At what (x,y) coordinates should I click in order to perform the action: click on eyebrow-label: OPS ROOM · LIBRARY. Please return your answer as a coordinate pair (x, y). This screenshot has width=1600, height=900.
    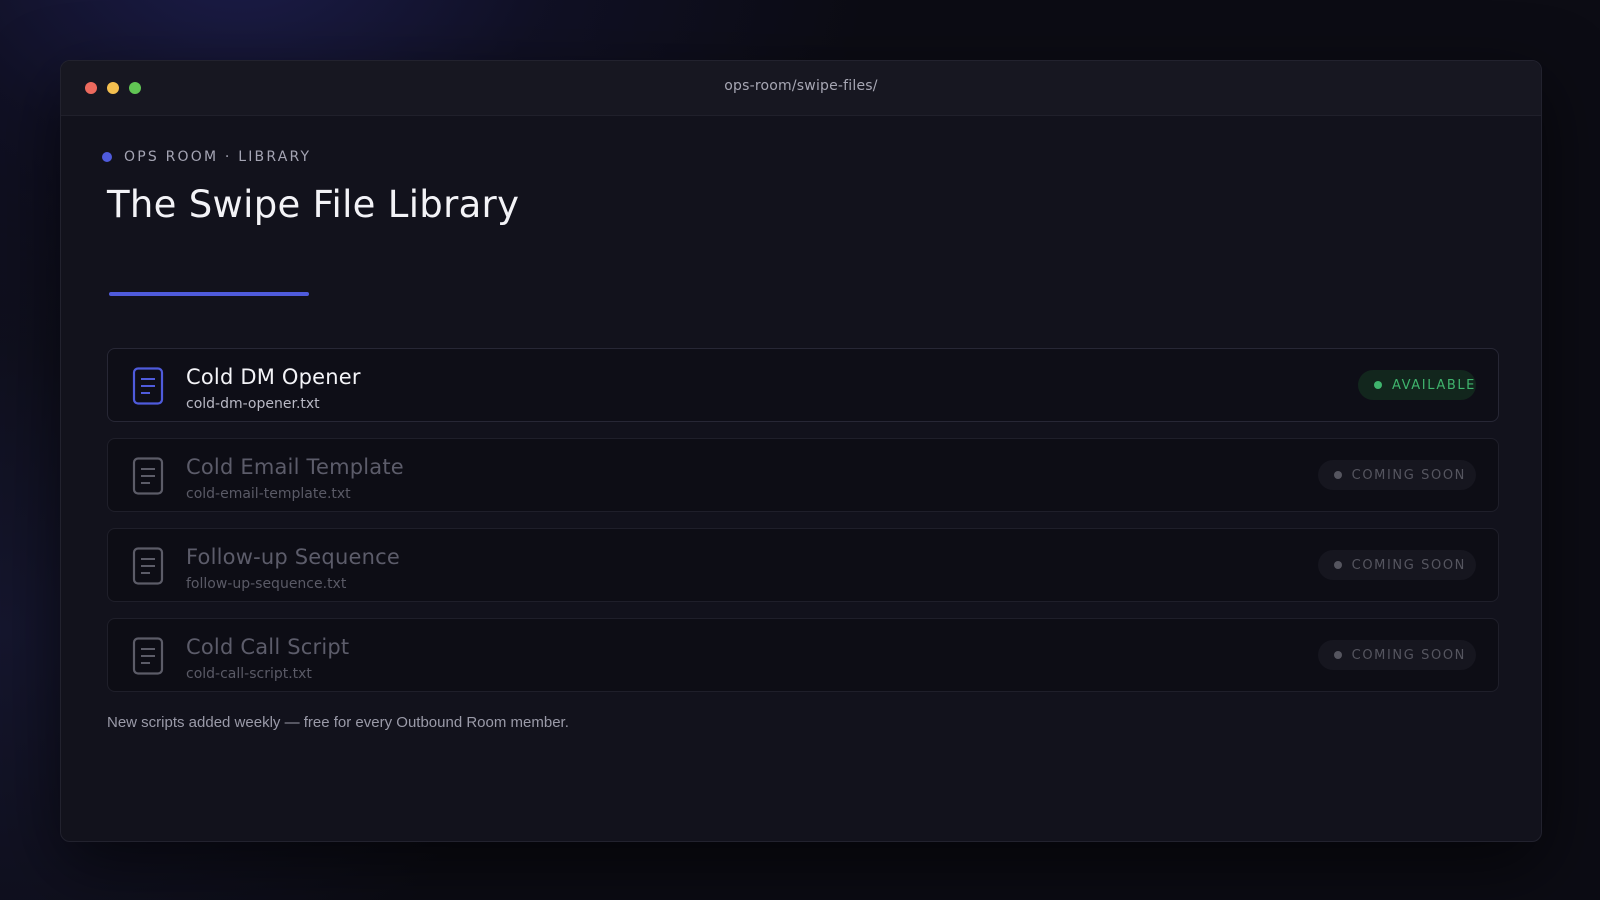
    Looking at the image, I should click on (218, 157).